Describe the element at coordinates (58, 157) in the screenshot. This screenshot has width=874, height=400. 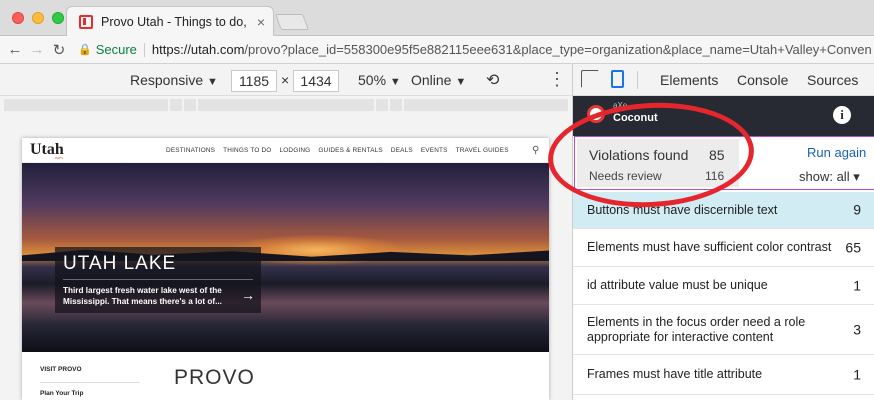
I see `utah-logo-sub: .com` at that location.